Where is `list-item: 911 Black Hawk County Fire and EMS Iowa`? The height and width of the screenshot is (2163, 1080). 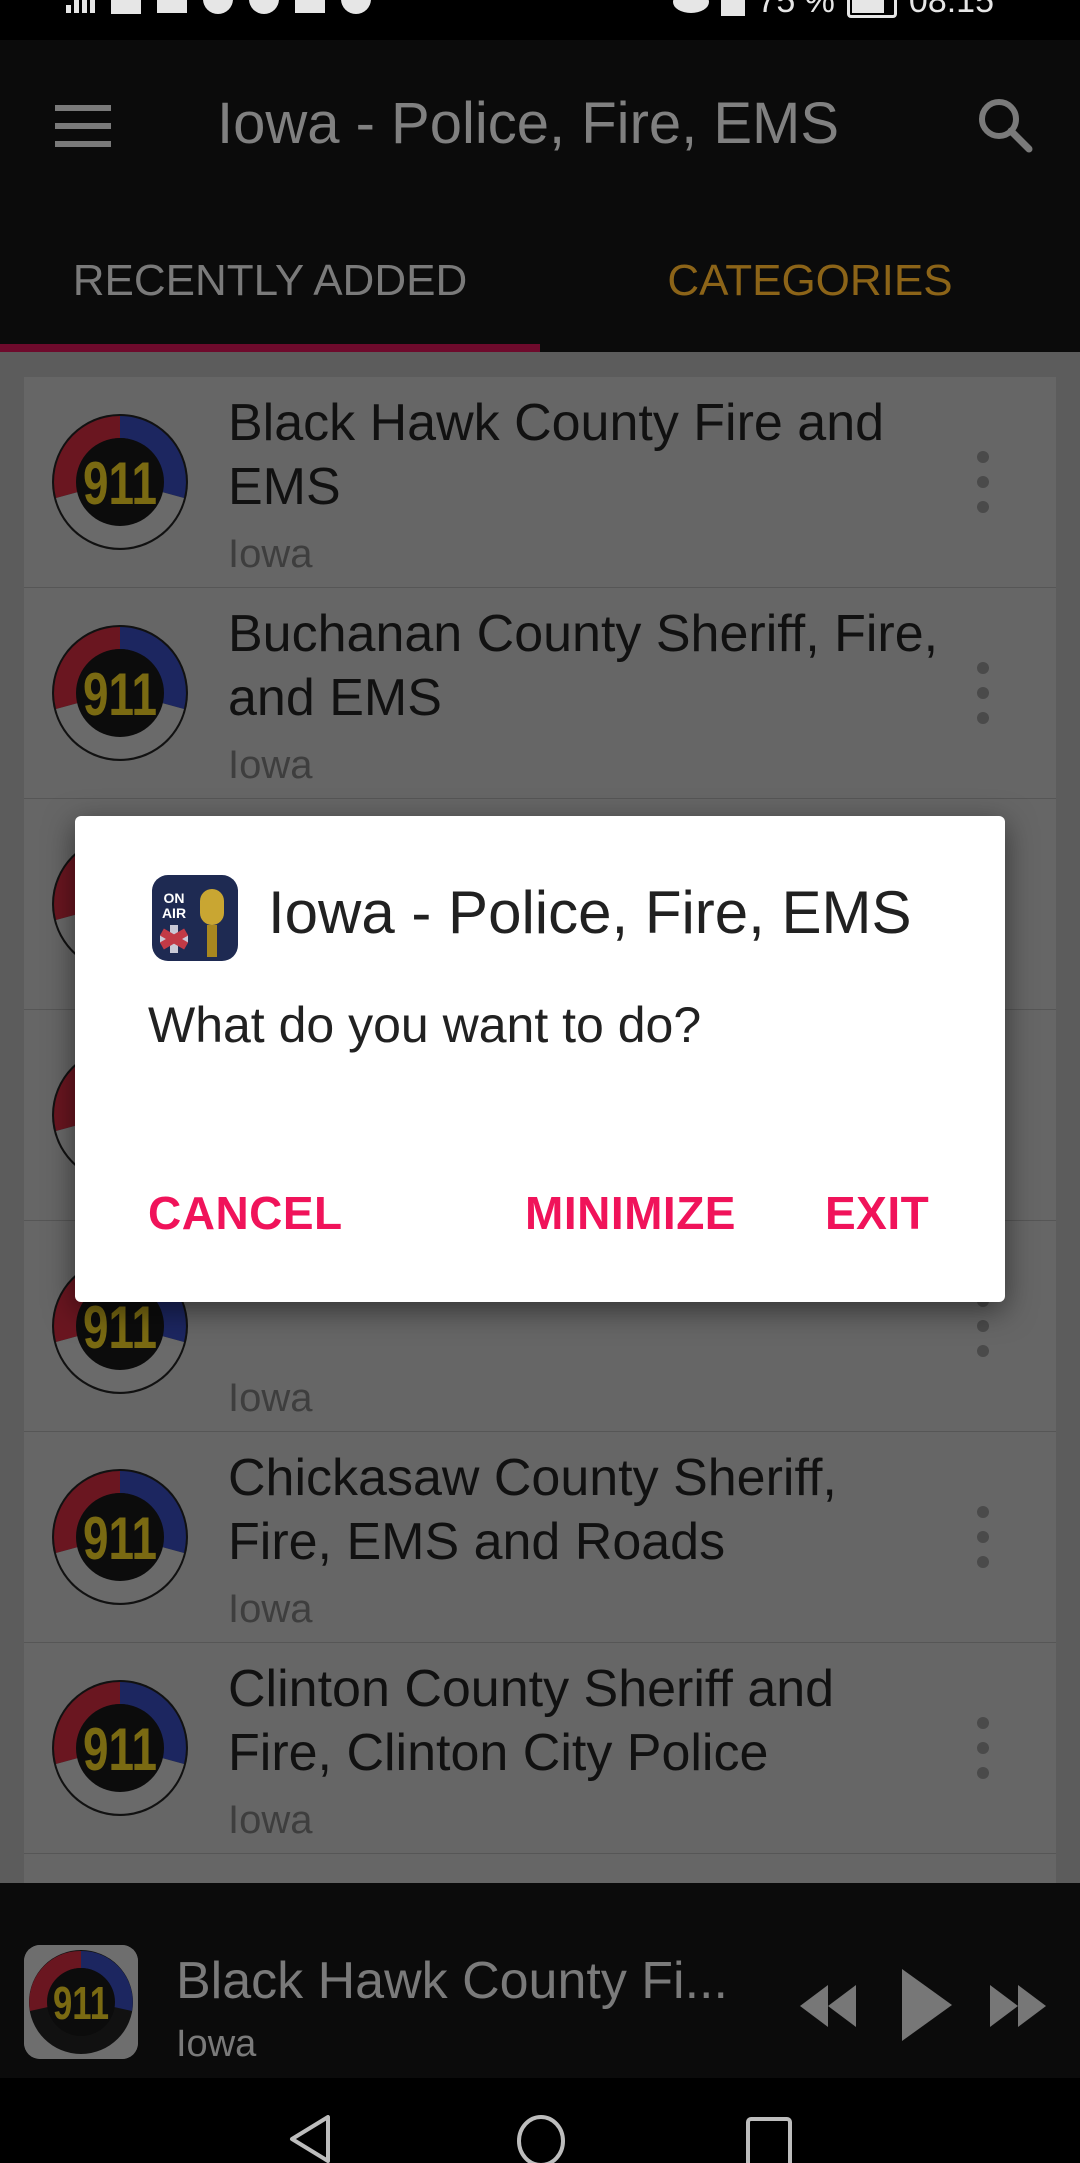 list-item: 911 Black Hawk County Fire and EMS Iowa is located at coordinates (540, 482).